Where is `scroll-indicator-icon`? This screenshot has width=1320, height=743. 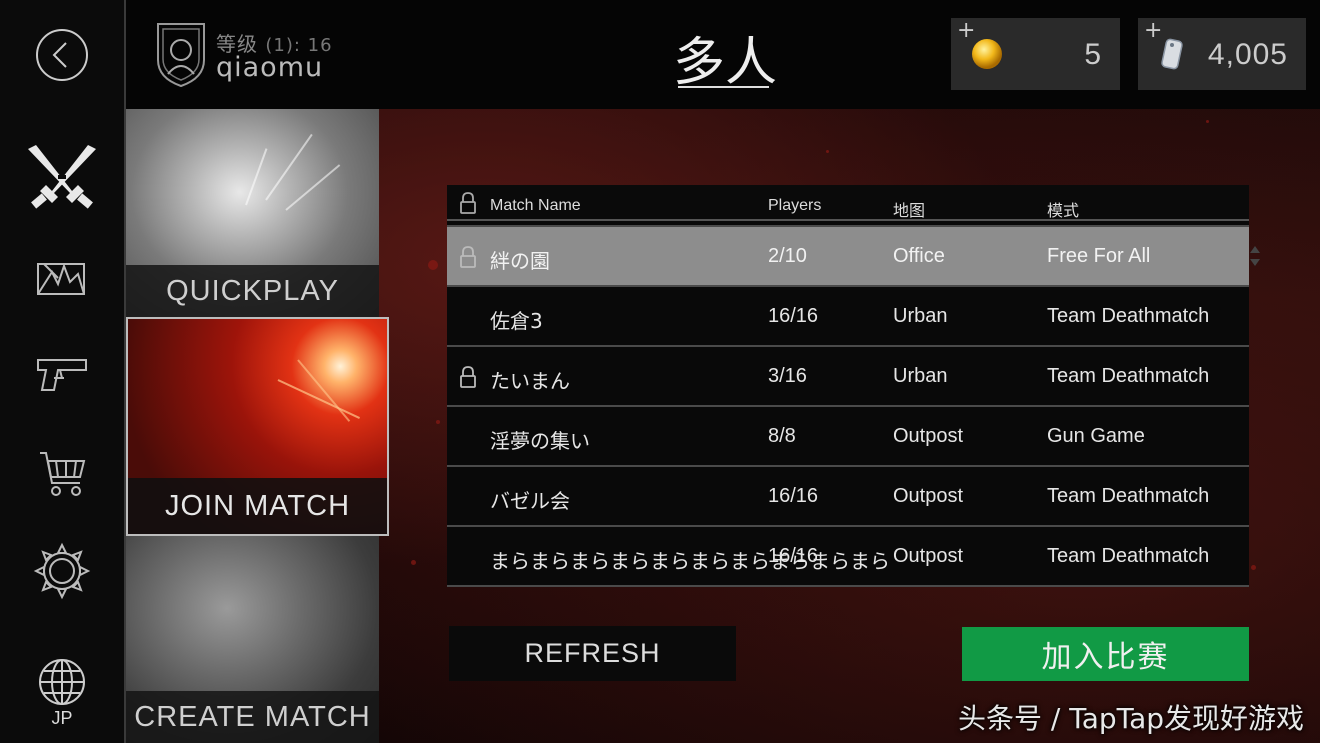
scroll-indicator-icon is located at coordinates (1255, 256).